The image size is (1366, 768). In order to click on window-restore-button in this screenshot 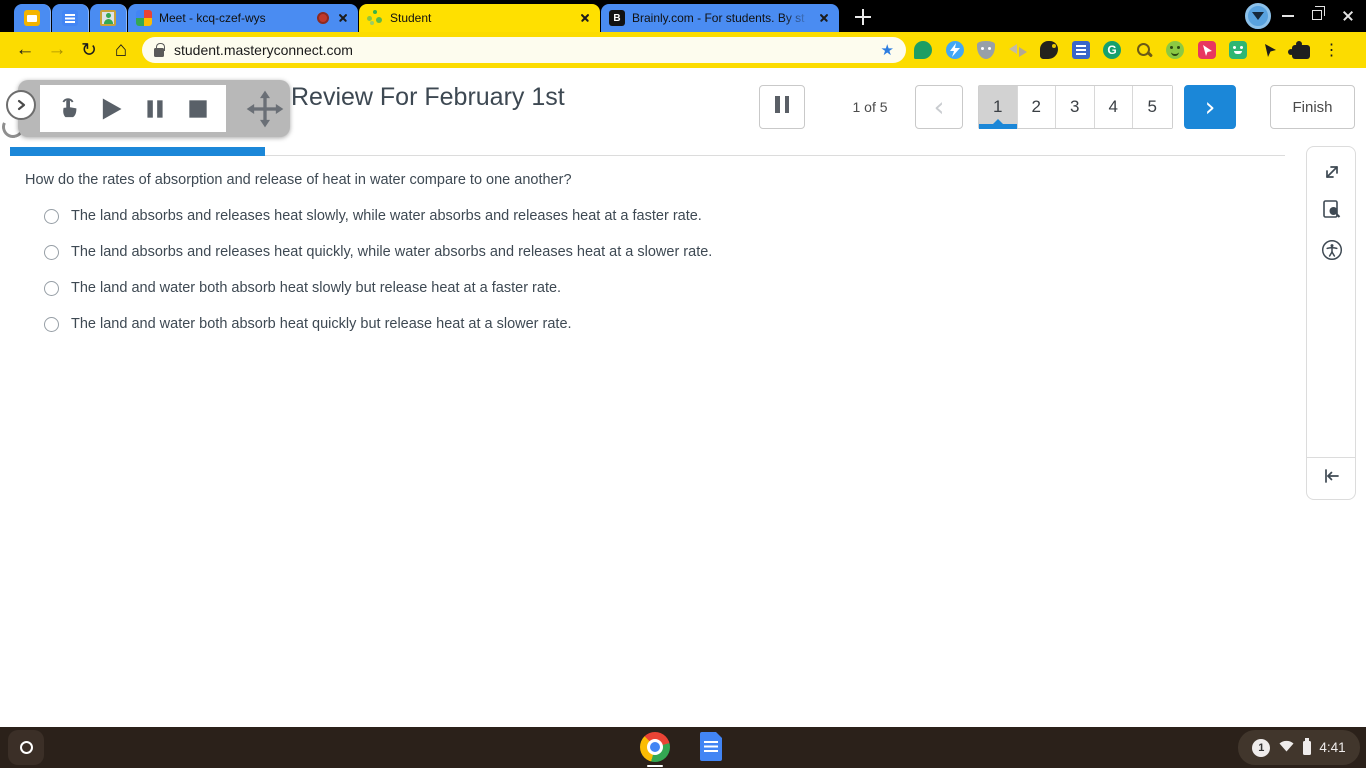, I will do `click(1318, 13)`.